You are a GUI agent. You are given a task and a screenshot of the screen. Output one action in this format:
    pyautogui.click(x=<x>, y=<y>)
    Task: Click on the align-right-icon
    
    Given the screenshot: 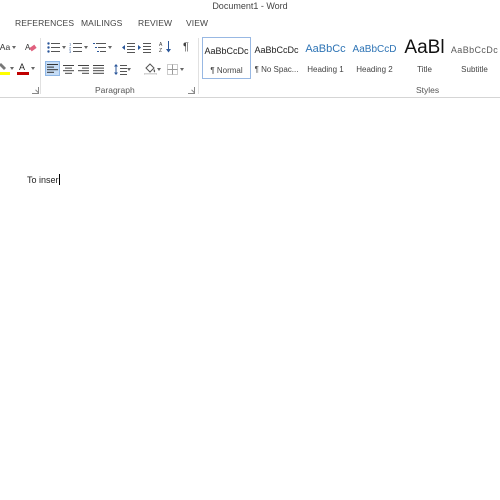 What is the action you would take?
    pyautogui.click(x=83, y=69)
    